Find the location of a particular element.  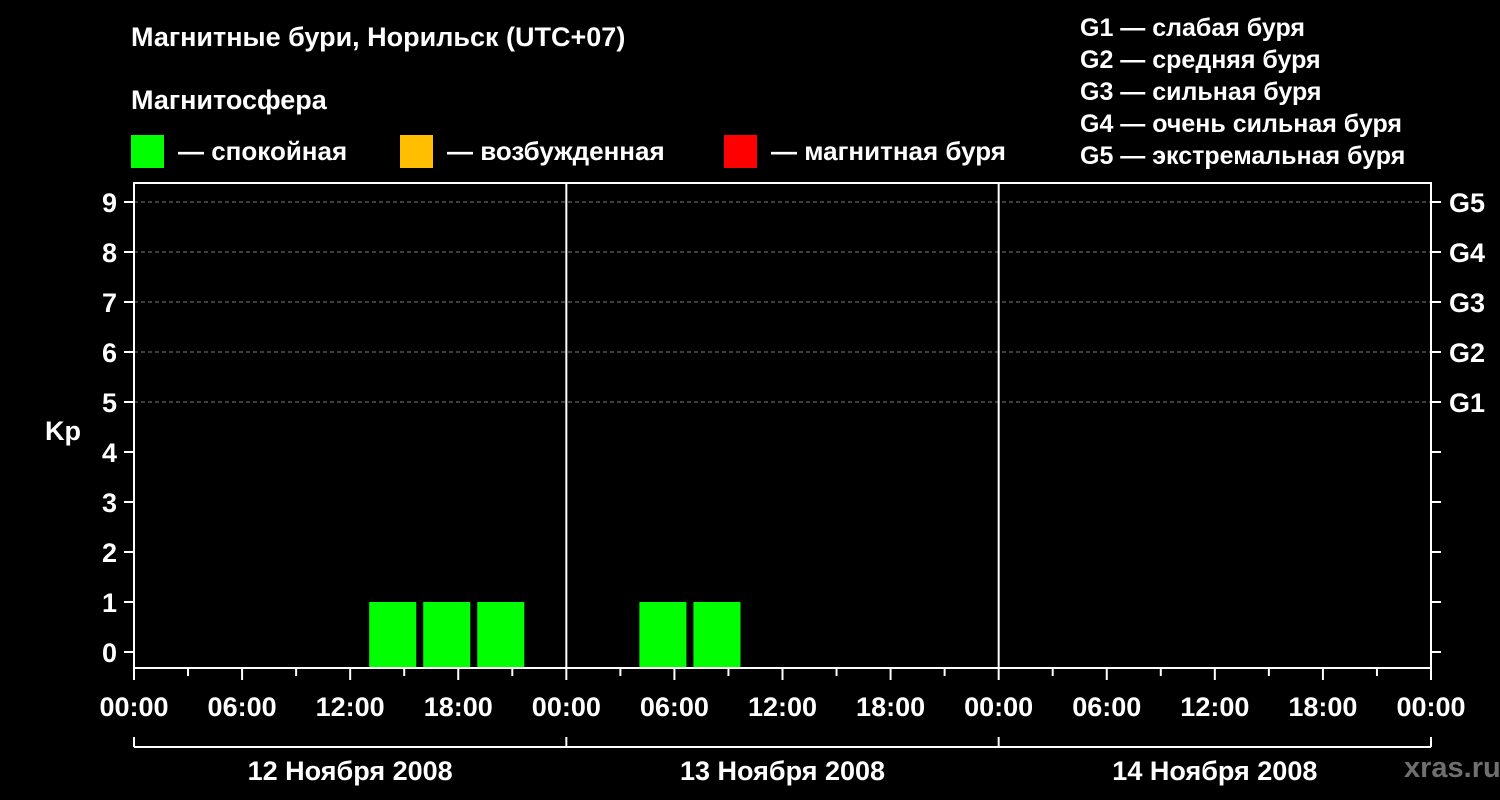

g-level-label-g5: G5 is located at coordinates (1467, 203).